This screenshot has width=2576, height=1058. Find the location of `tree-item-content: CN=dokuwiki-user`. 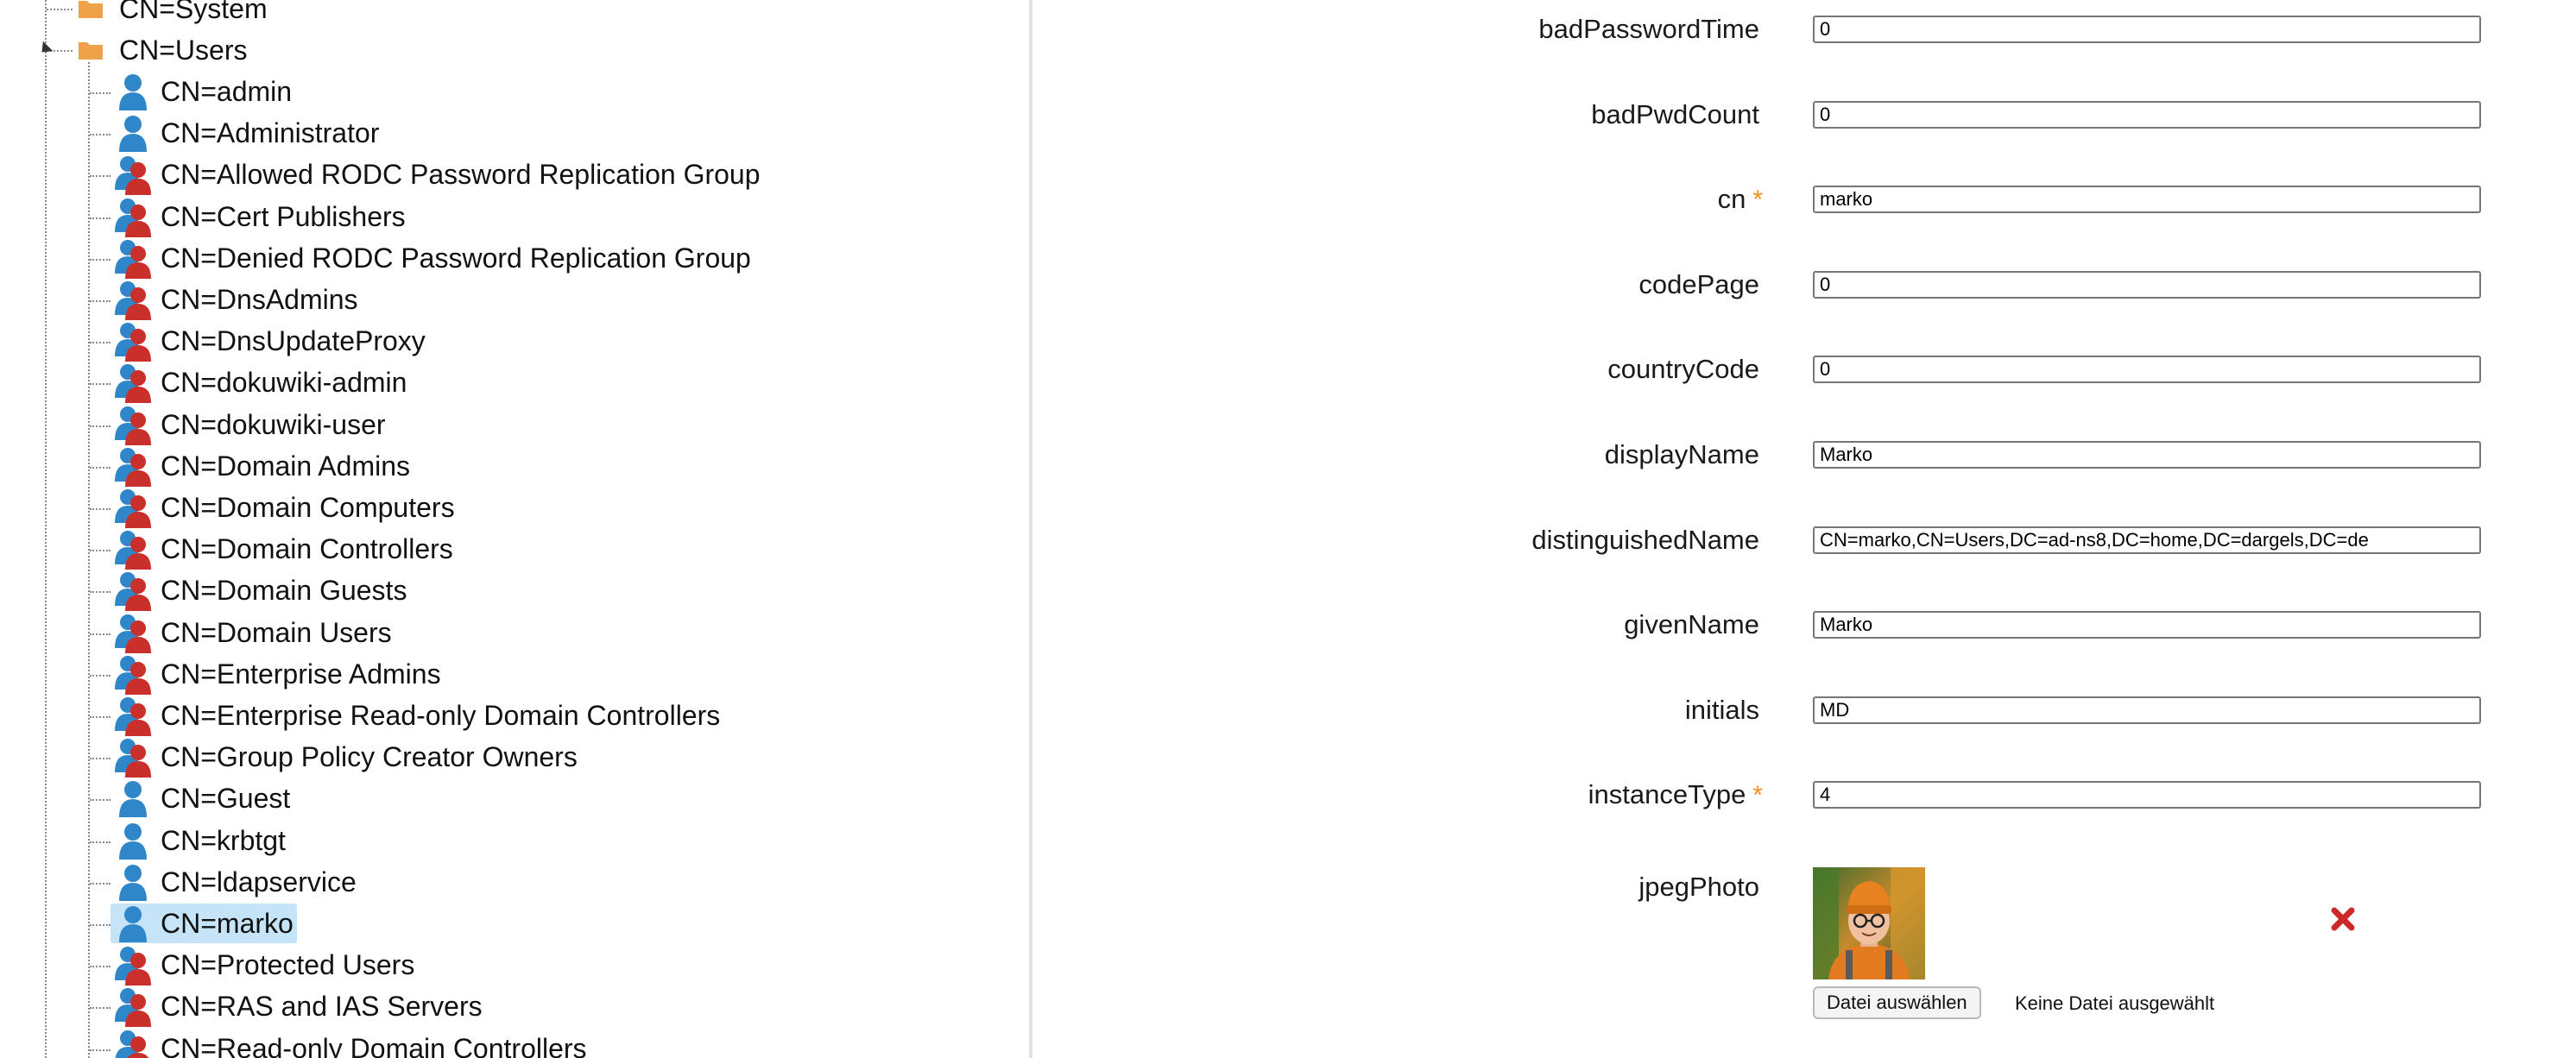

tree-item-content: CN=dokuwiki-user is located at coordinates (249, 425).